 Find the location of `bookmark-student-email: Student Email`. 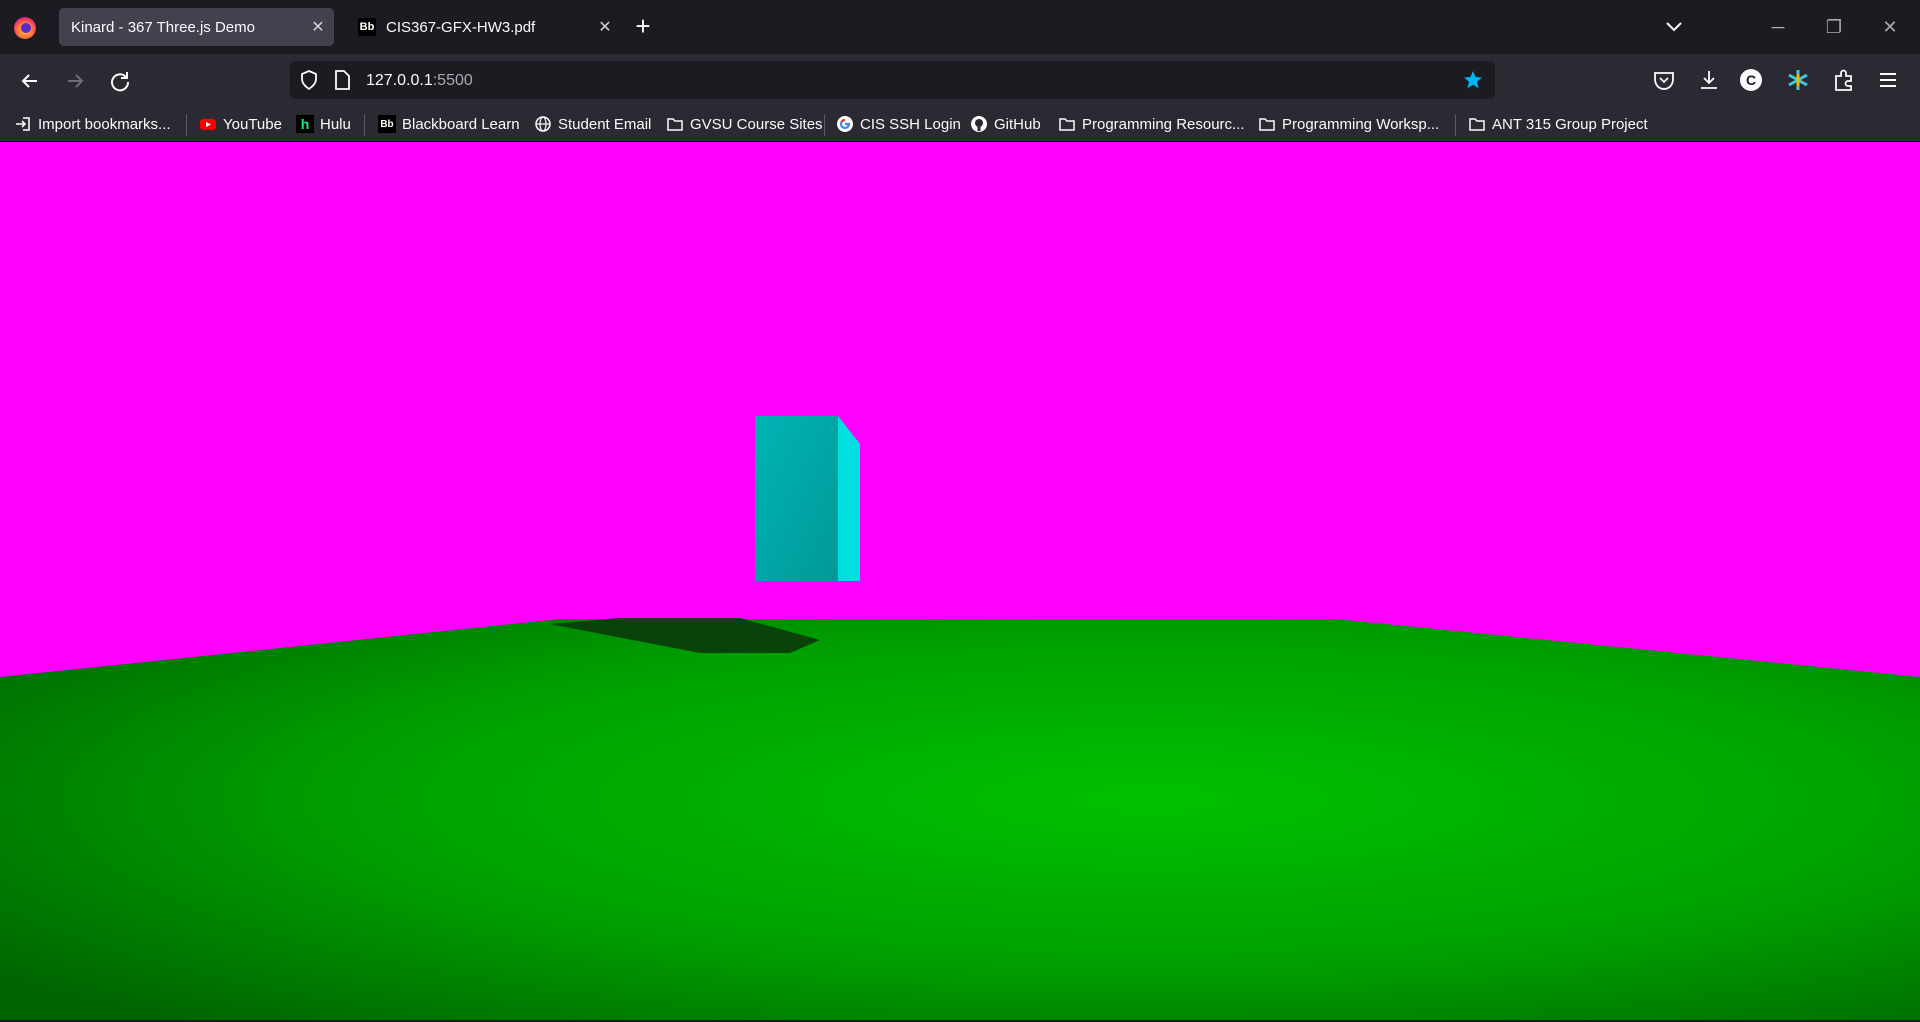

bookmark-student-email: Student Email is located at coordinates (592, 124).